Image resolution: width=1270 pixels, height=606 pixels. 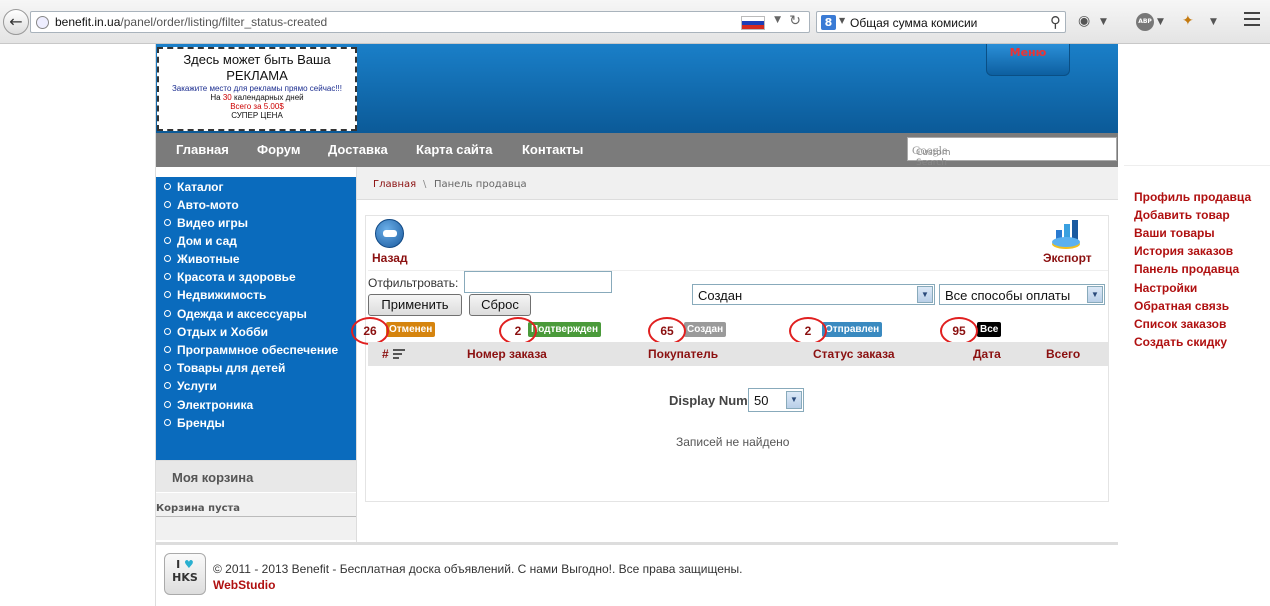 What do you see at coordinates (224, 368) in the screenshot?
I see `category-item: Товары для детей` at bounding box center [224, 368].